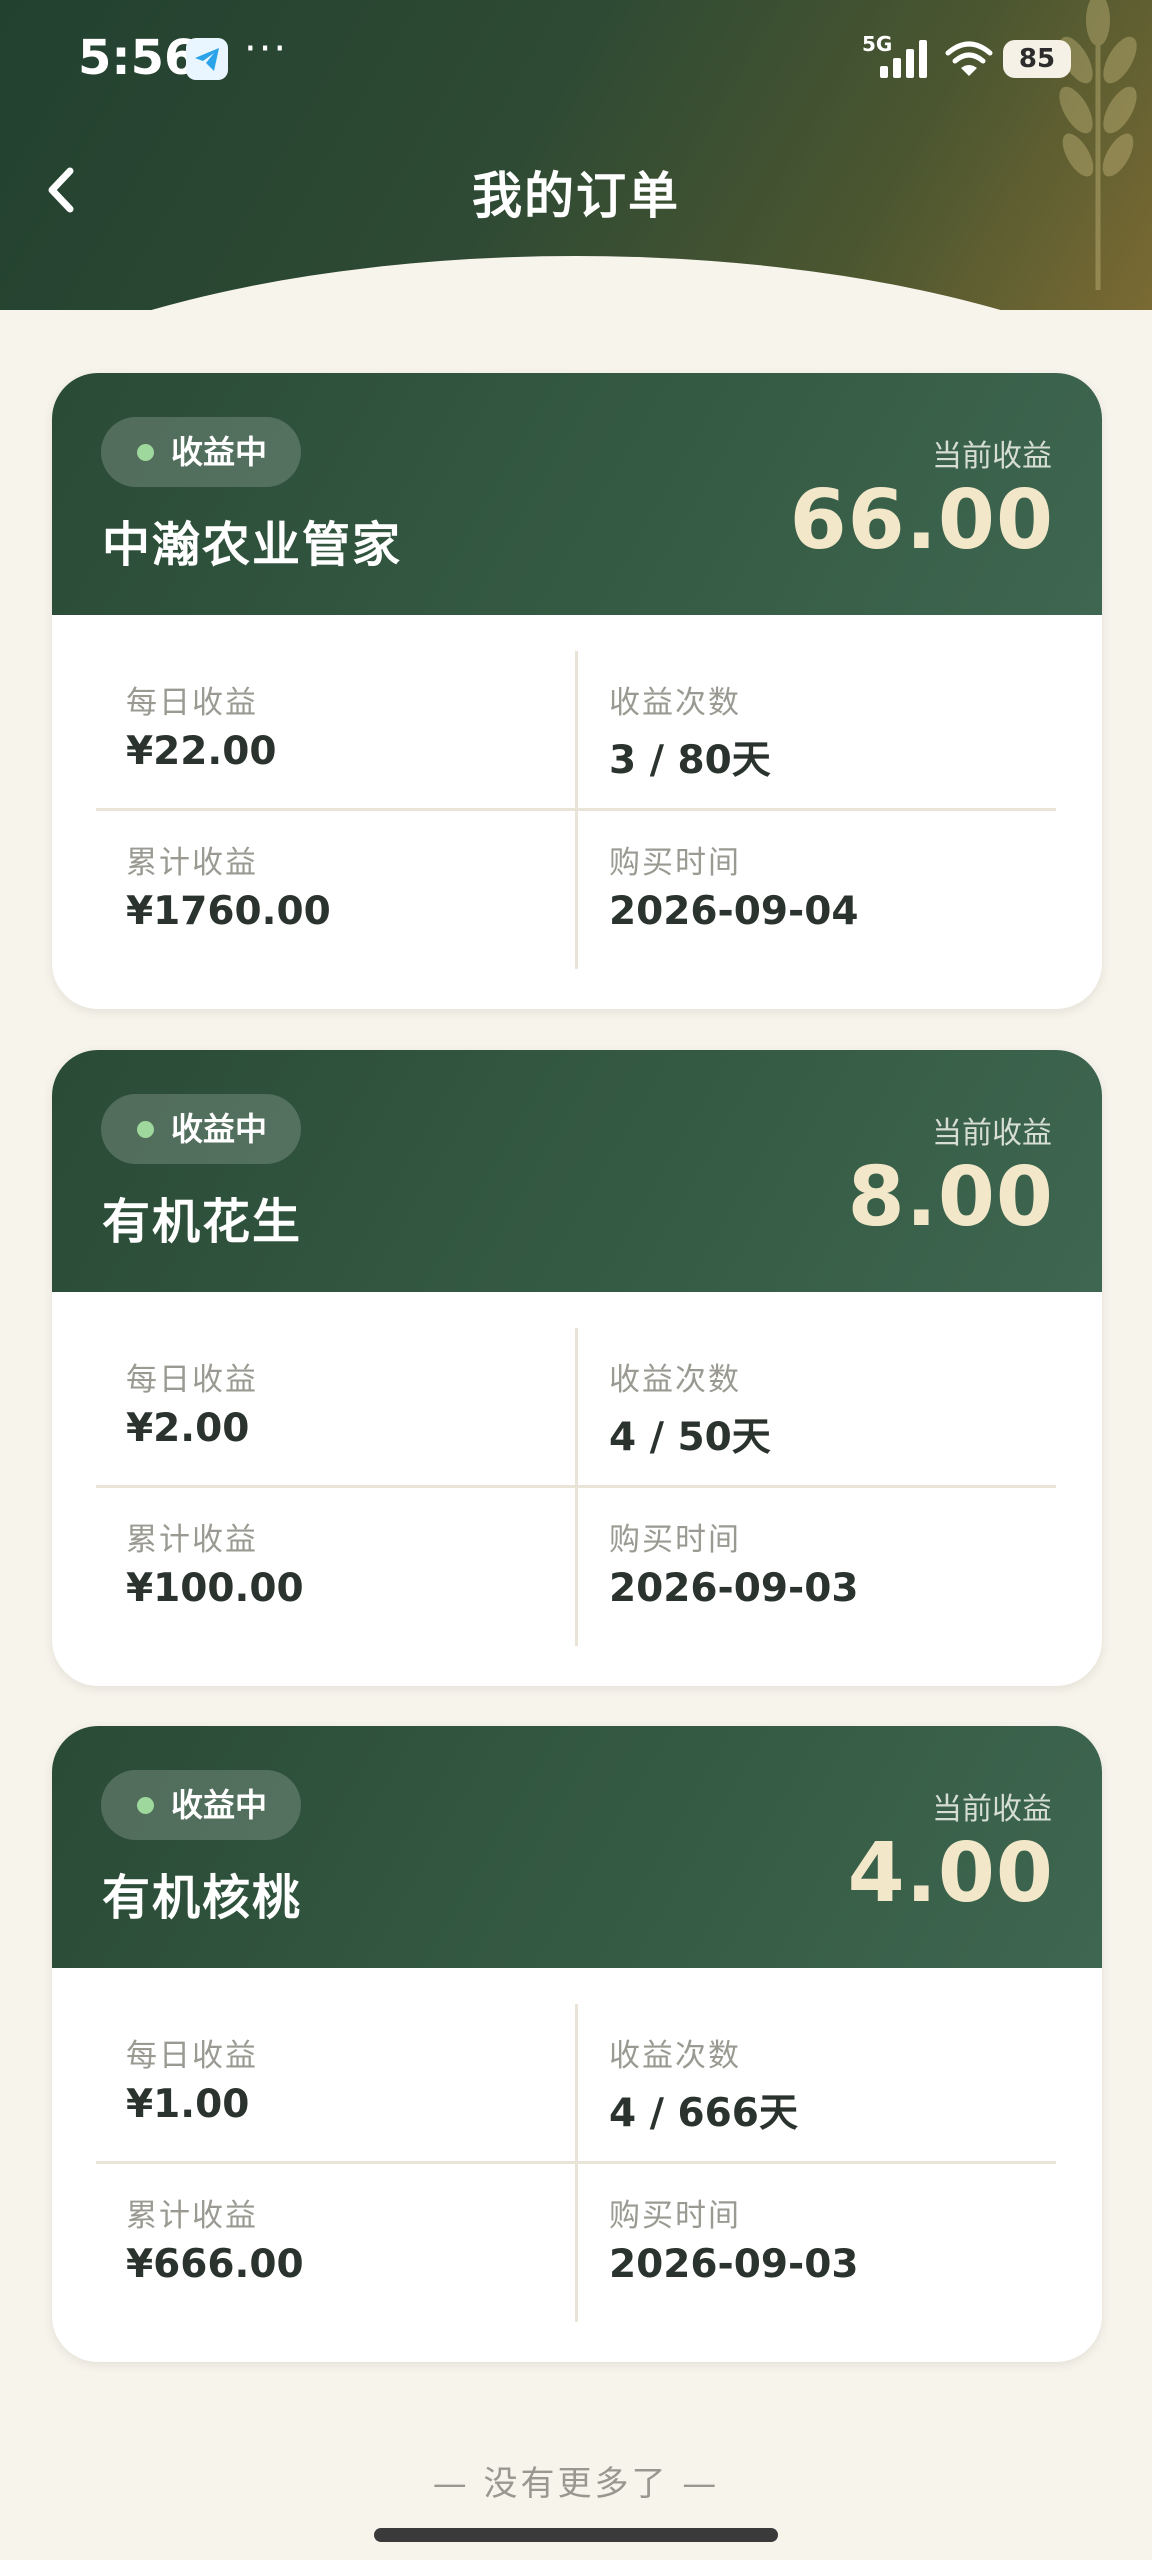 This screenshot has height=2560, width=1152. I want to click on more-notifications-icon: ···, so click(266, 49).